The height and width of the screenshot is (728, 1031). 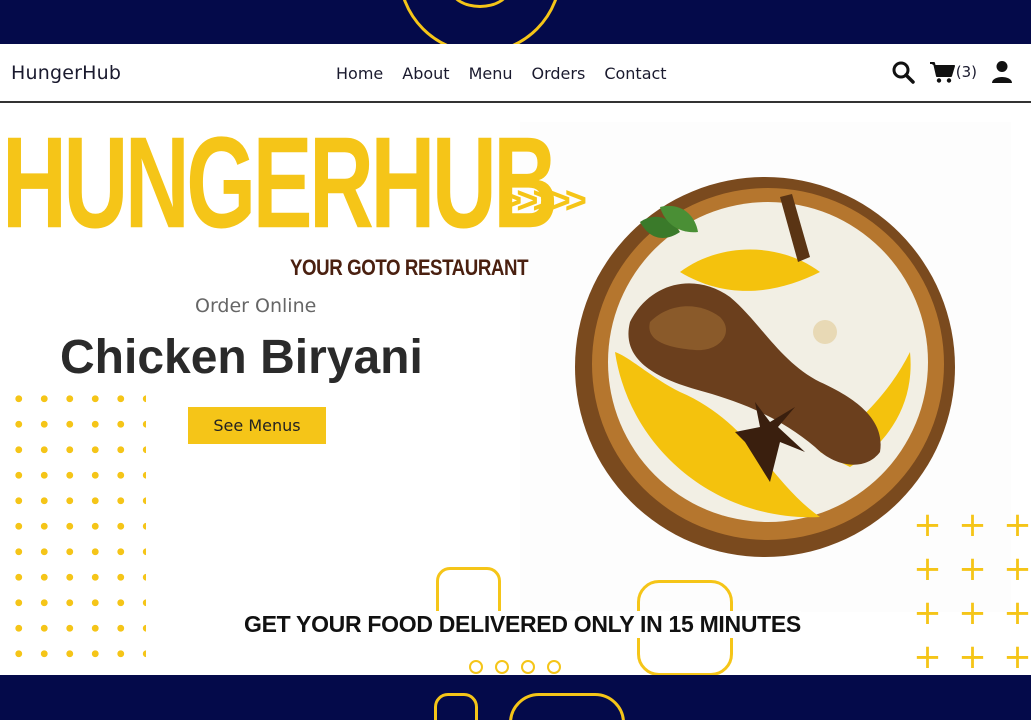 What do you see at coordinates (942, 72) in the screenshot?
I see `cart-icon` at bounding box center [942, 72].